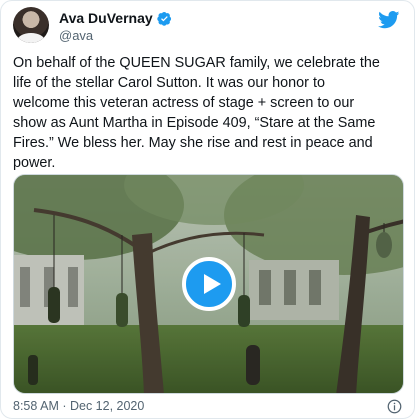 This screenshot has width=415, height=419. What do you see at coordinates (78, 406) in the screenshot?
I see `tweet-timestamp: 8:58 AM · Dec 12, 2020` at bounding box center [78, 406].